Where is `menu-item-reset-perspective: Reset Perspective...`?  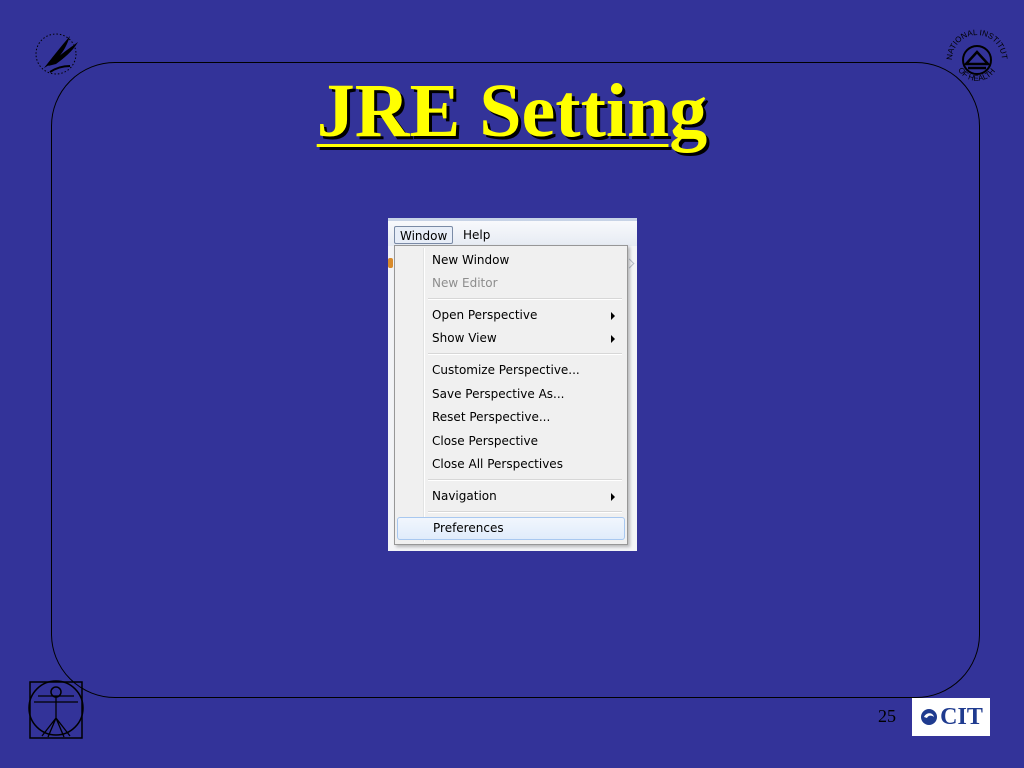
menu-item-reset-perspective: Reset Perspective... is located at coordinates (511, 417).